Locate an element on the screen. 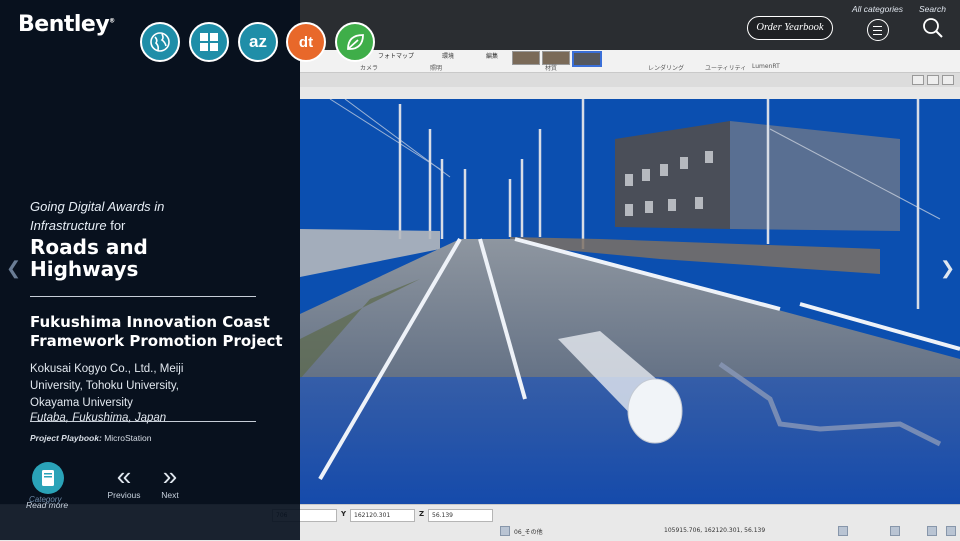 The image size is (960, 541). search-icon is located at coordinates (933, 28).